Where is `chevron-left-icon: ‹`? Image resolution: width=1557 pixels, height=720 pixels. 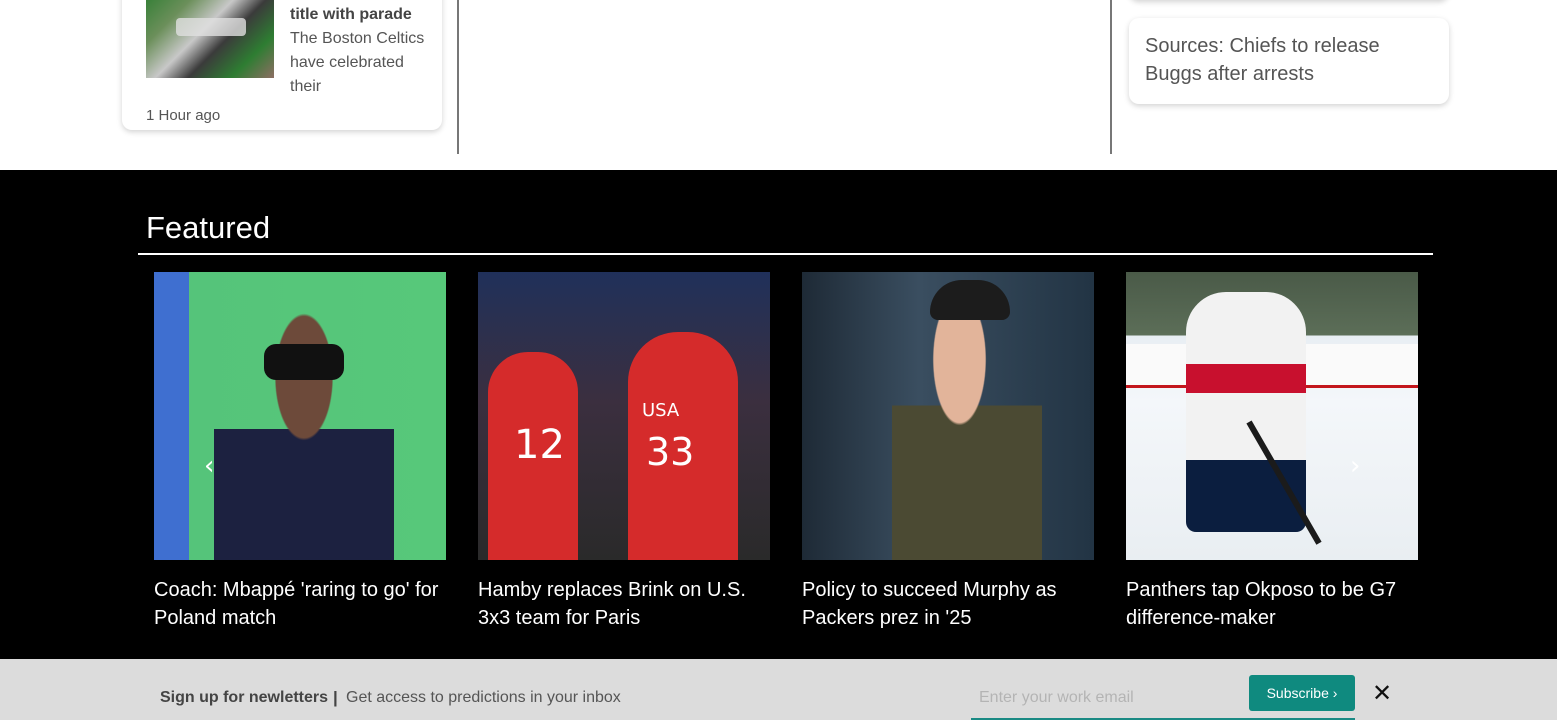 chevron-left-icon: ‹ is located at coordinates (214, 466).